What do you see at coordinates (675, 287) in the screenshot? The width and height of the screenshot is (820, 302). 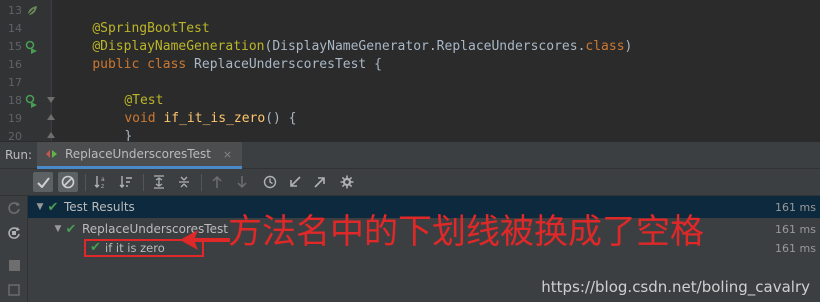 I see `watermark: https://blog.csdn.net/boling_cavalry` at bounding box center [675, 287].